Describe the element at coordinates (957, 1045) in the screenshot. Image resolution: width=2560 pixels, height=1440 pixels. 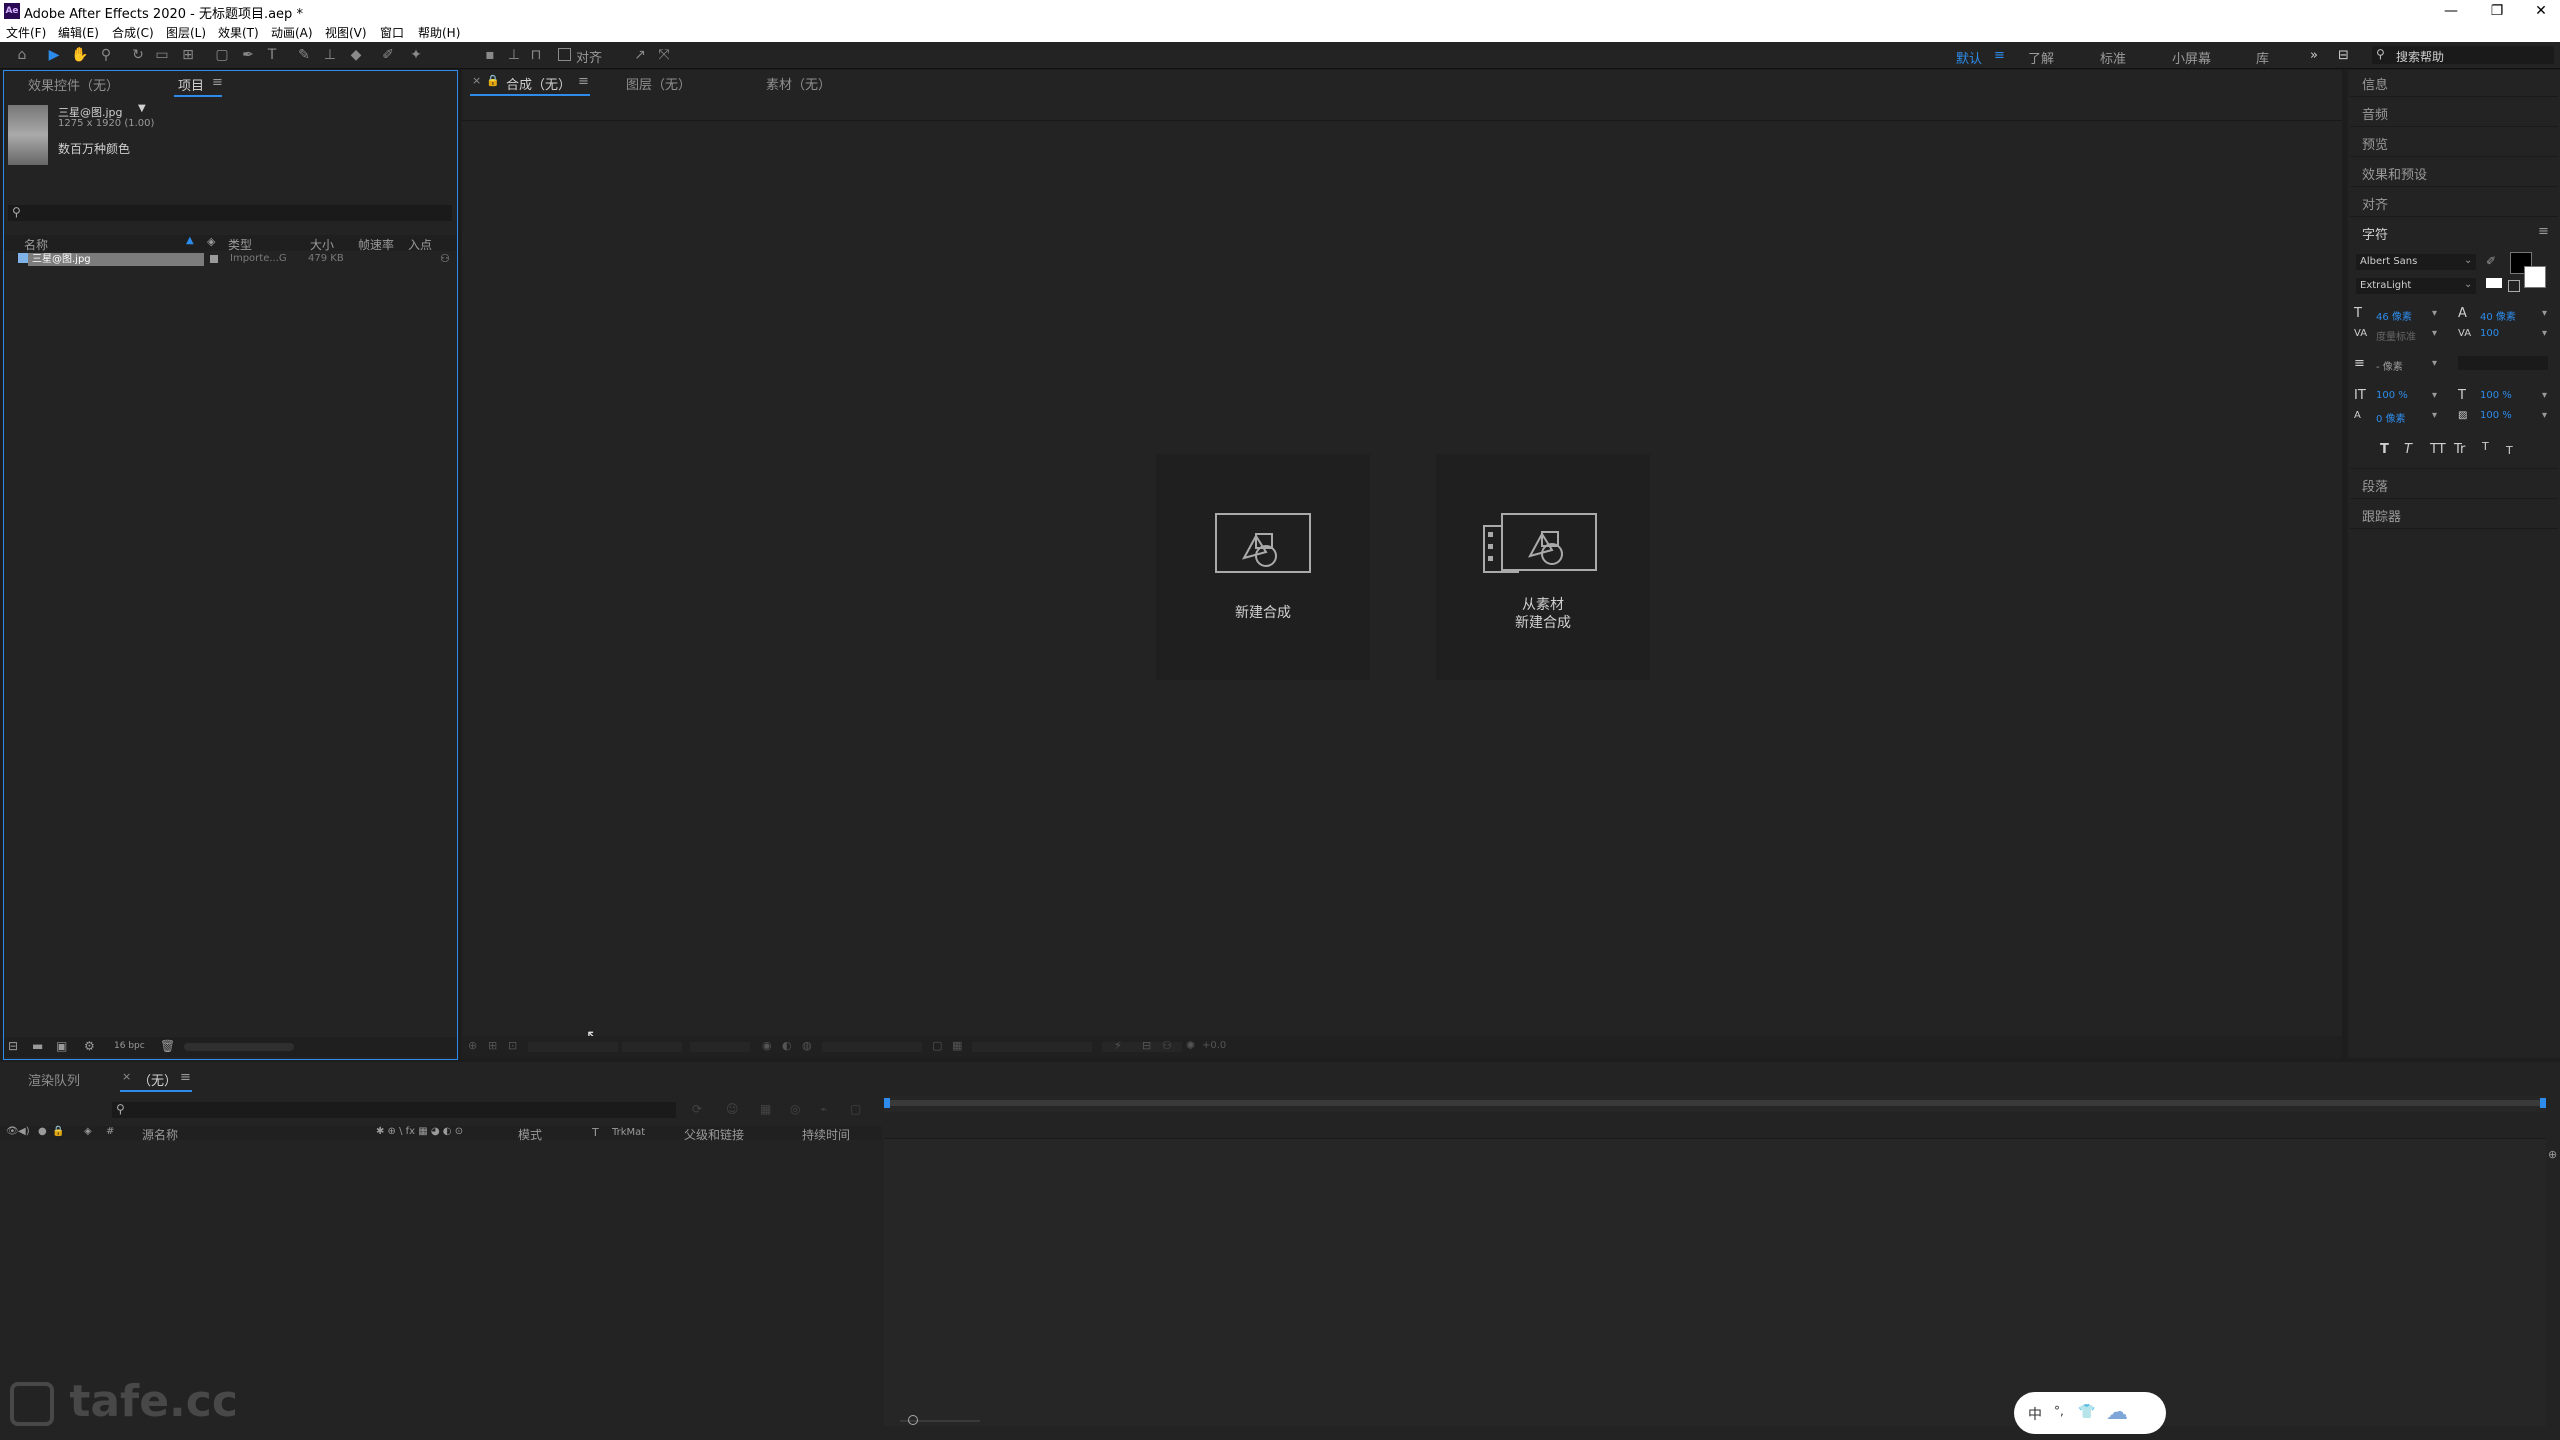
I see `transparency-grid-icon: ▦` at that location.